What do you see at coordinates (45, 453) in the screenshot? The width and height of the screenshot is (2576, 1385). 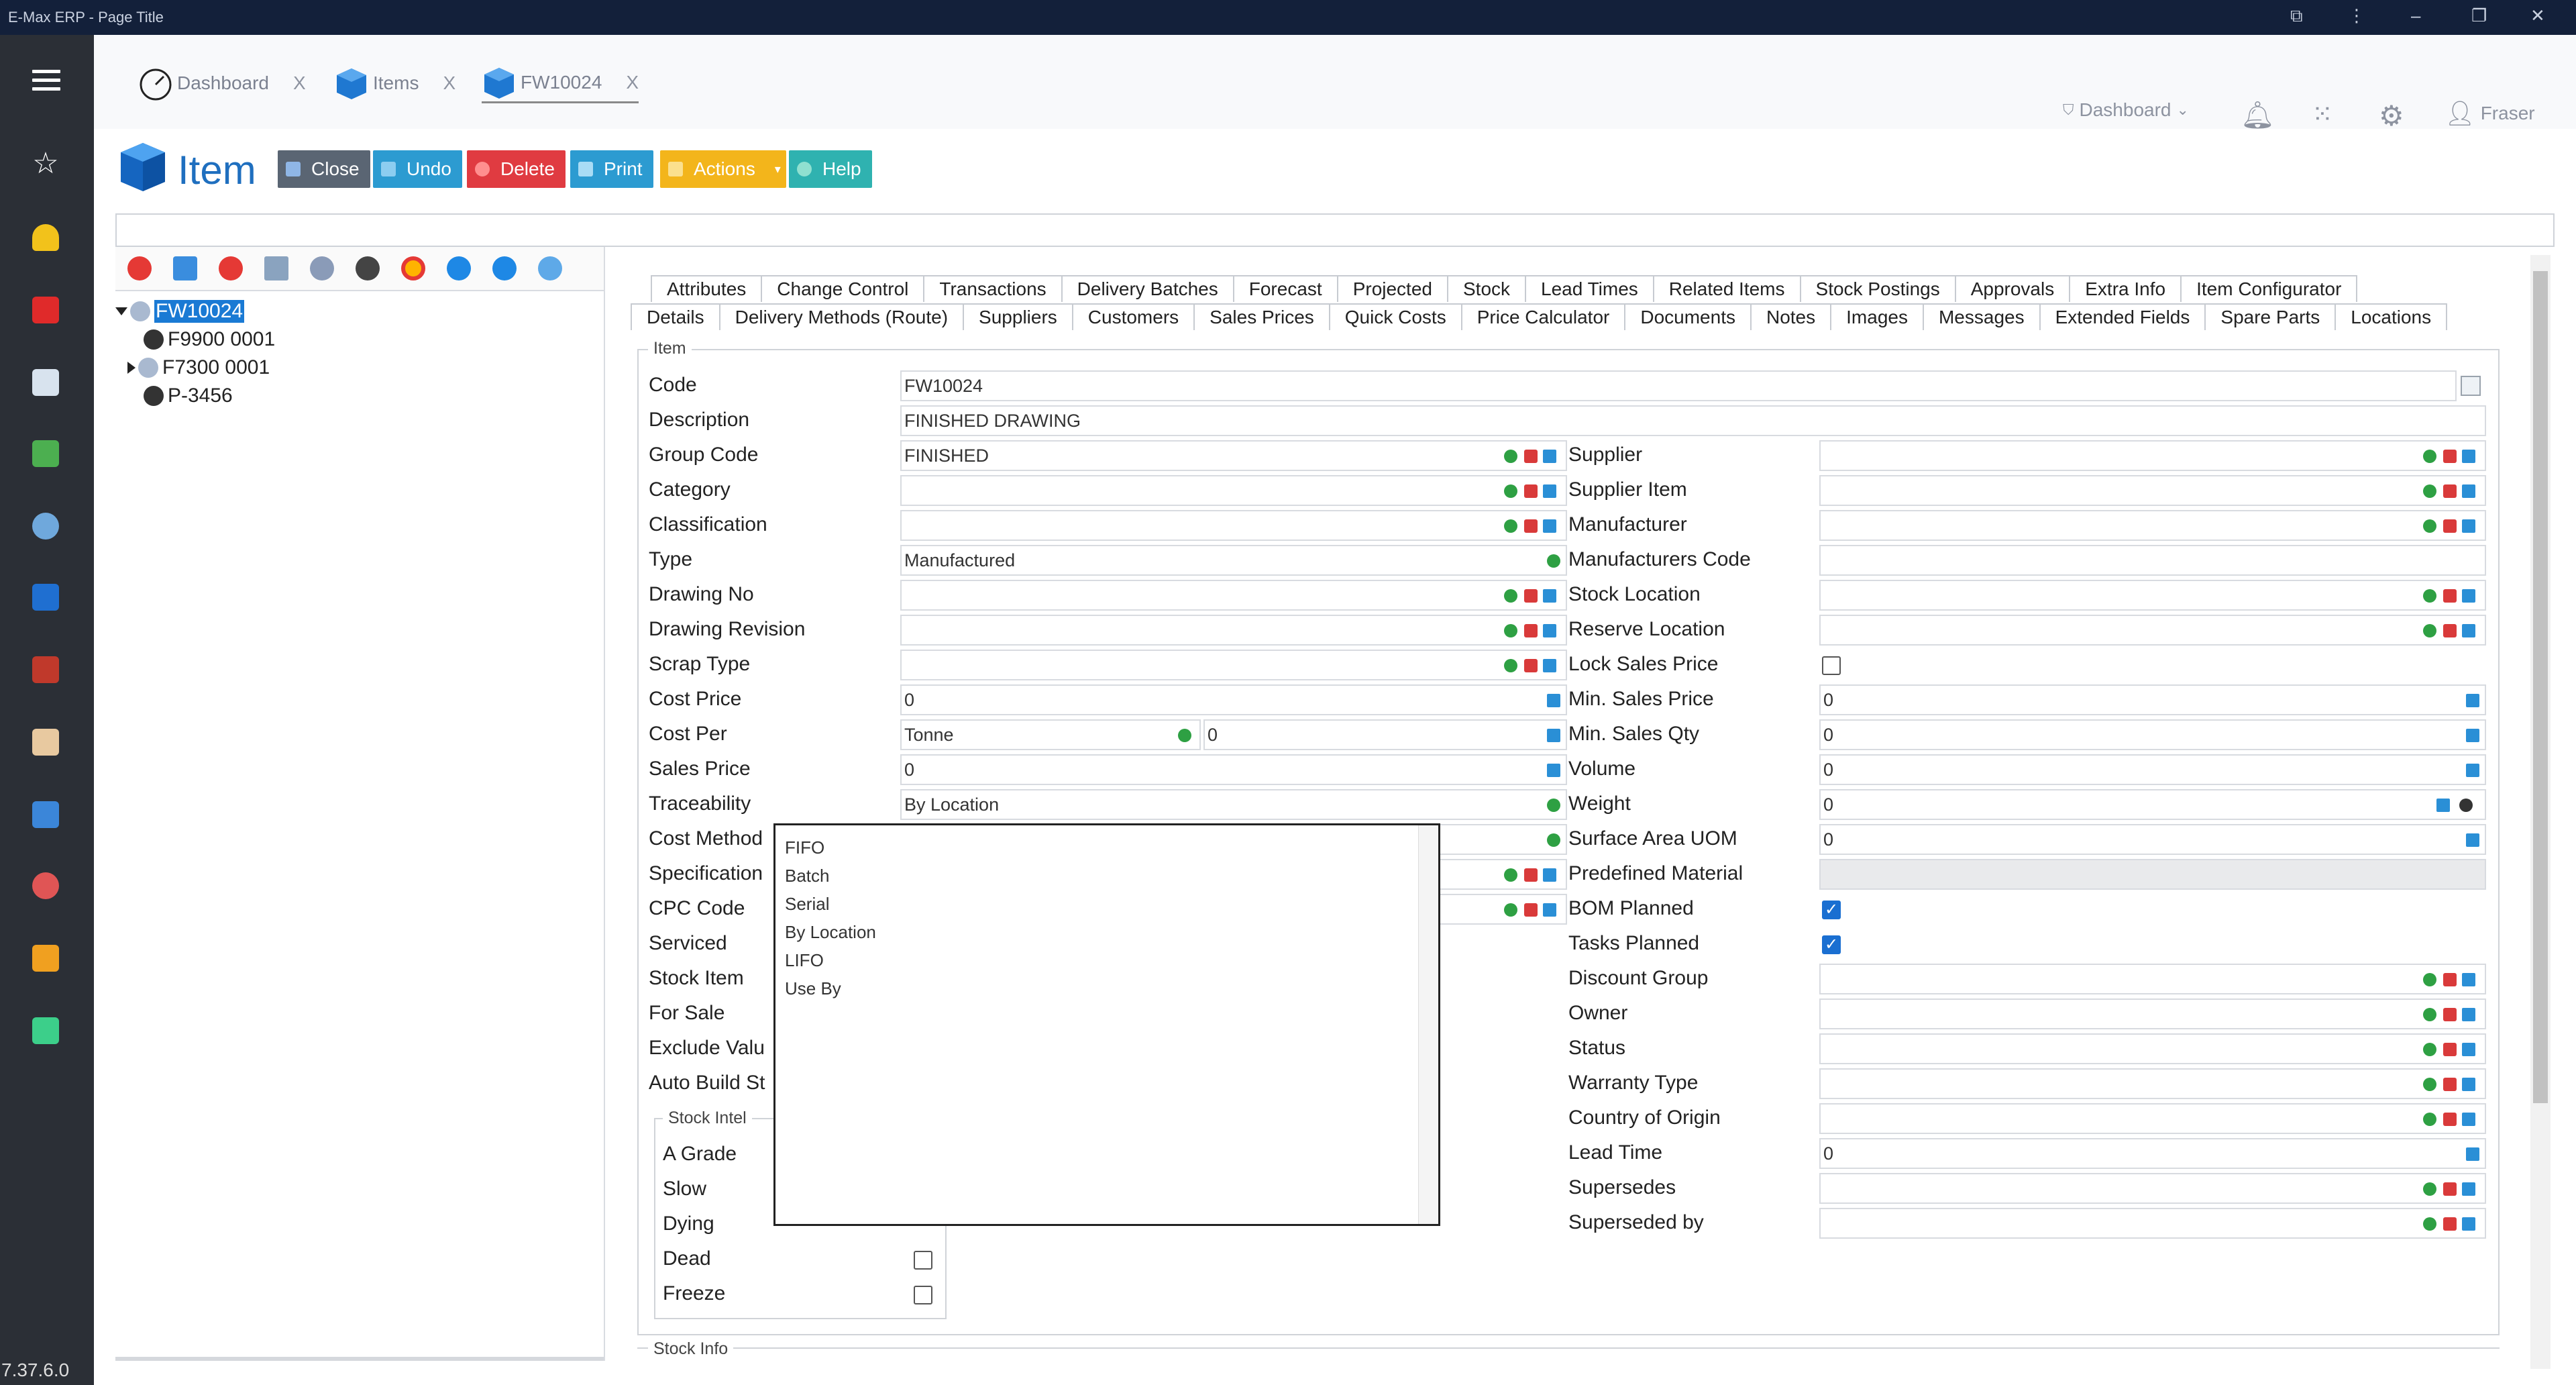 I see `chart-icon` at bounding box center [45, 453].